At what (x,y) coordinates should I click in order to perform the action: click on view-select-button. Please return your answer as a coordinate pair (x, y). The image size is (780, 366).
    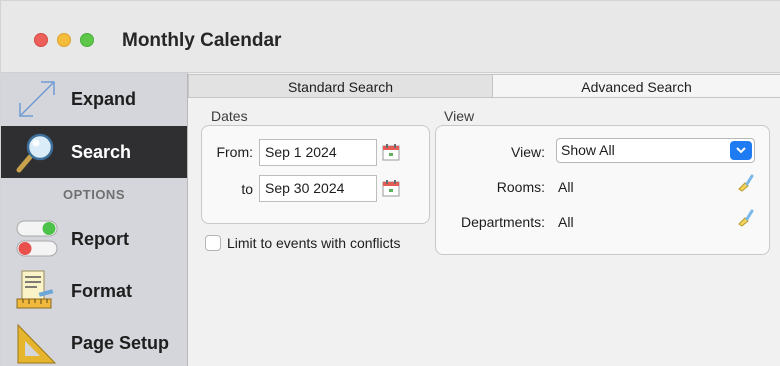
    Looking at the image, I should click on (741, 150).